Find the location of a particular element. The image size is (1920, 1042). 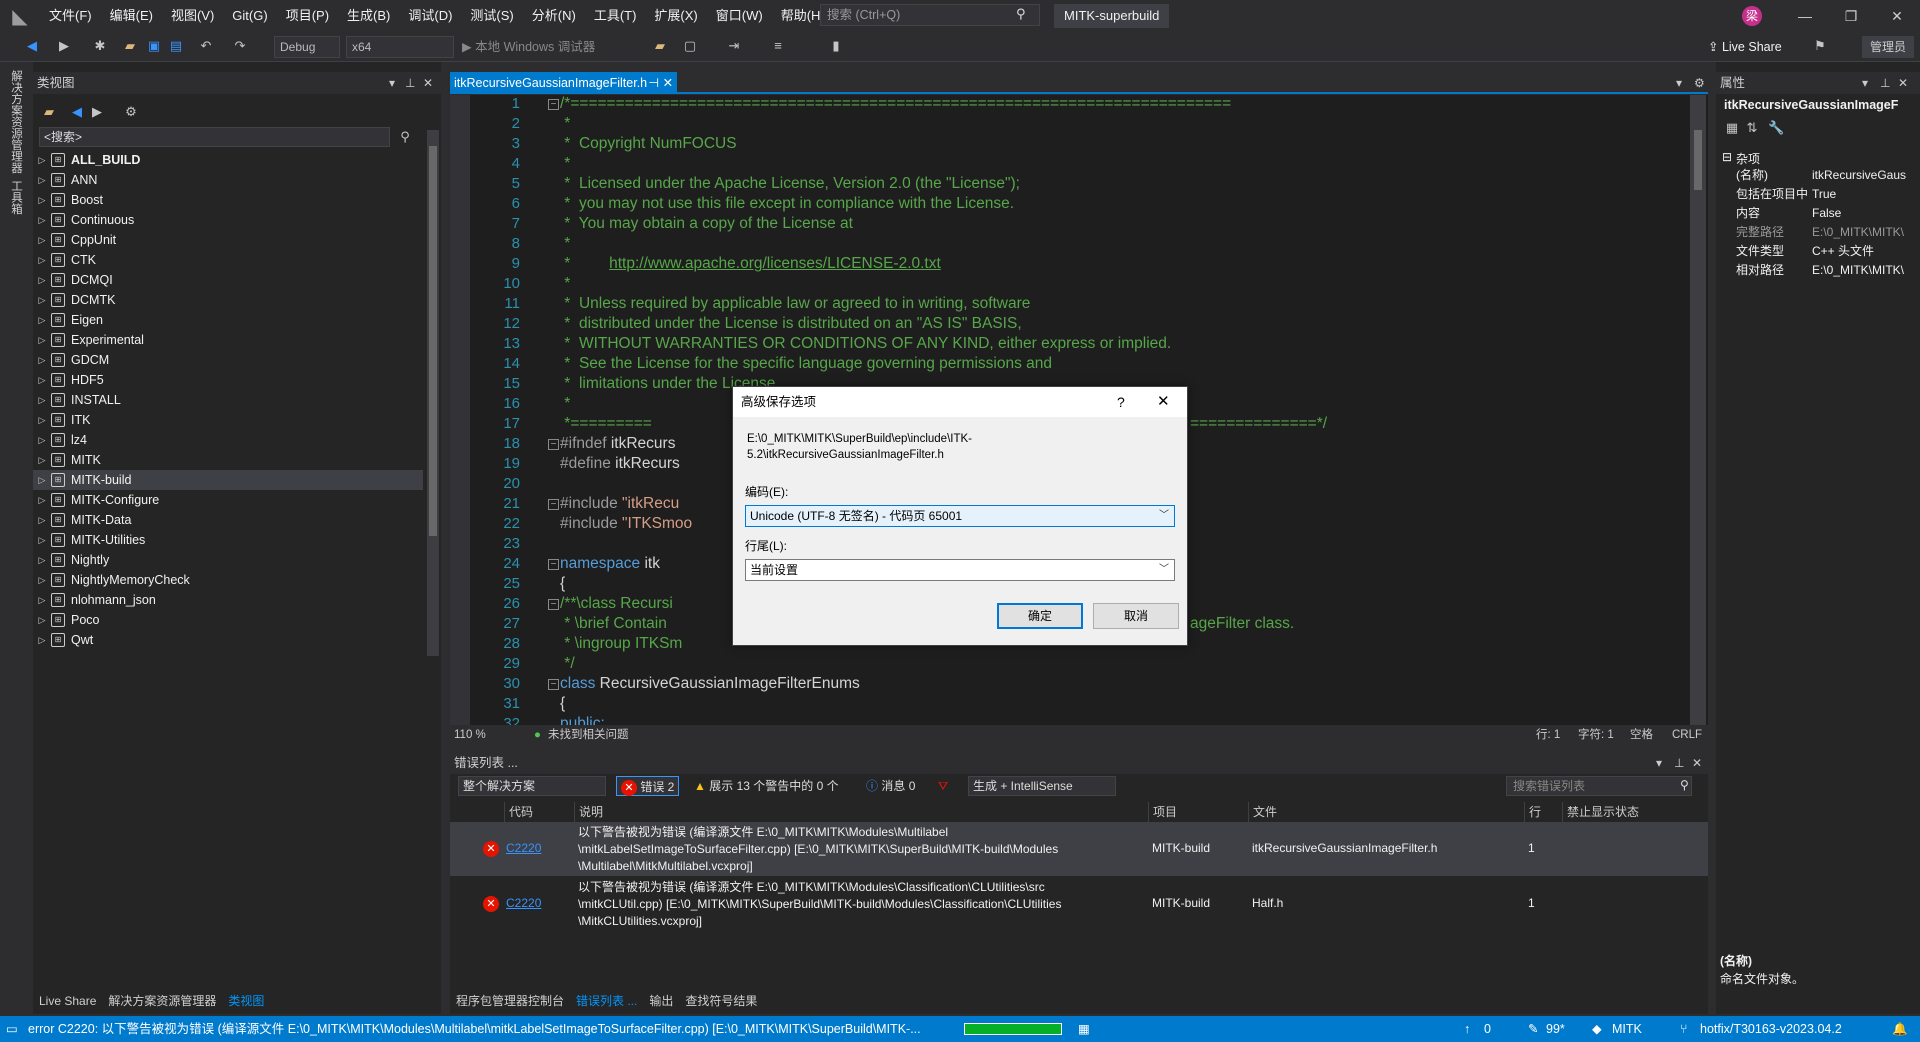

tree-item: ▷ ⊞ Poco is located at coordinates (228, 620).